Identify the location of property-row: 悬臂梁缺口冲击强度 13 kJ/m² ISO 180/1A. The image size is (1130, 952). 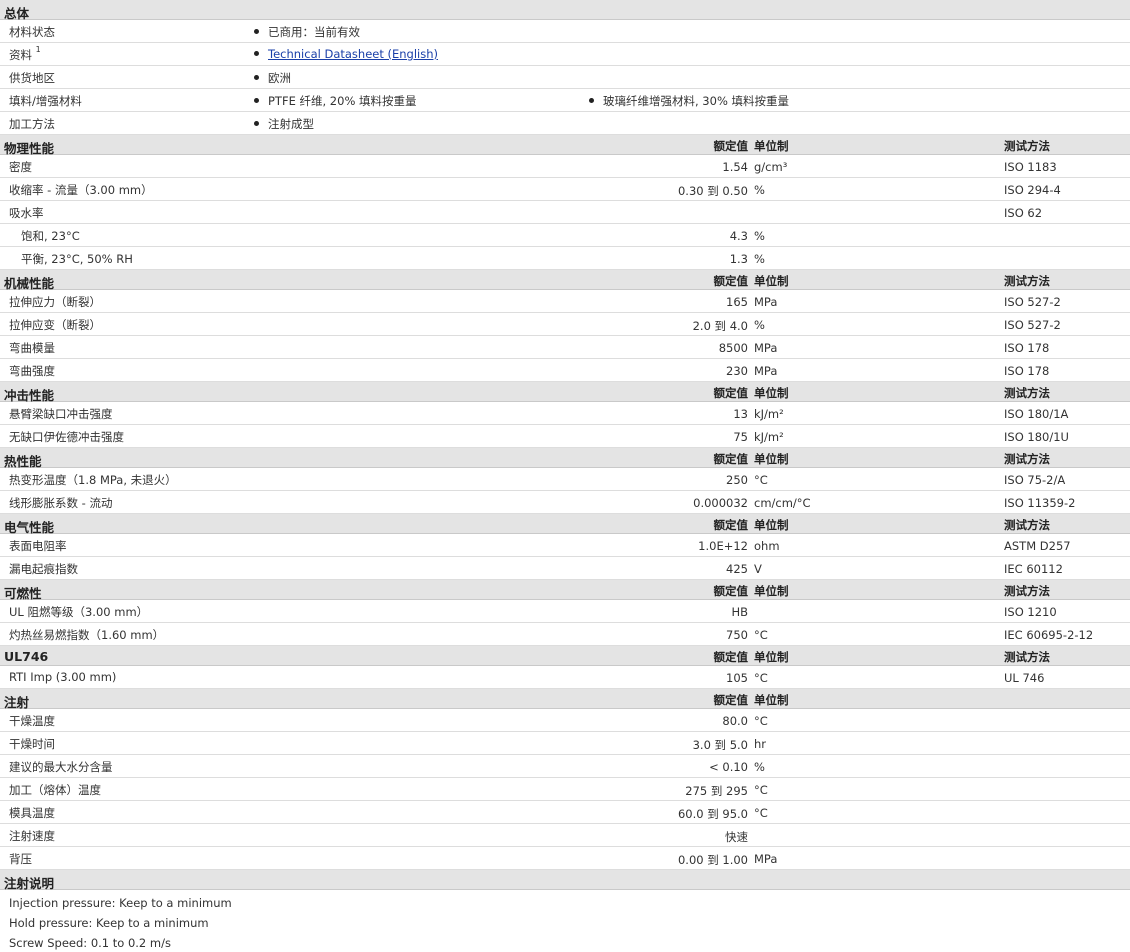
(565, 413).